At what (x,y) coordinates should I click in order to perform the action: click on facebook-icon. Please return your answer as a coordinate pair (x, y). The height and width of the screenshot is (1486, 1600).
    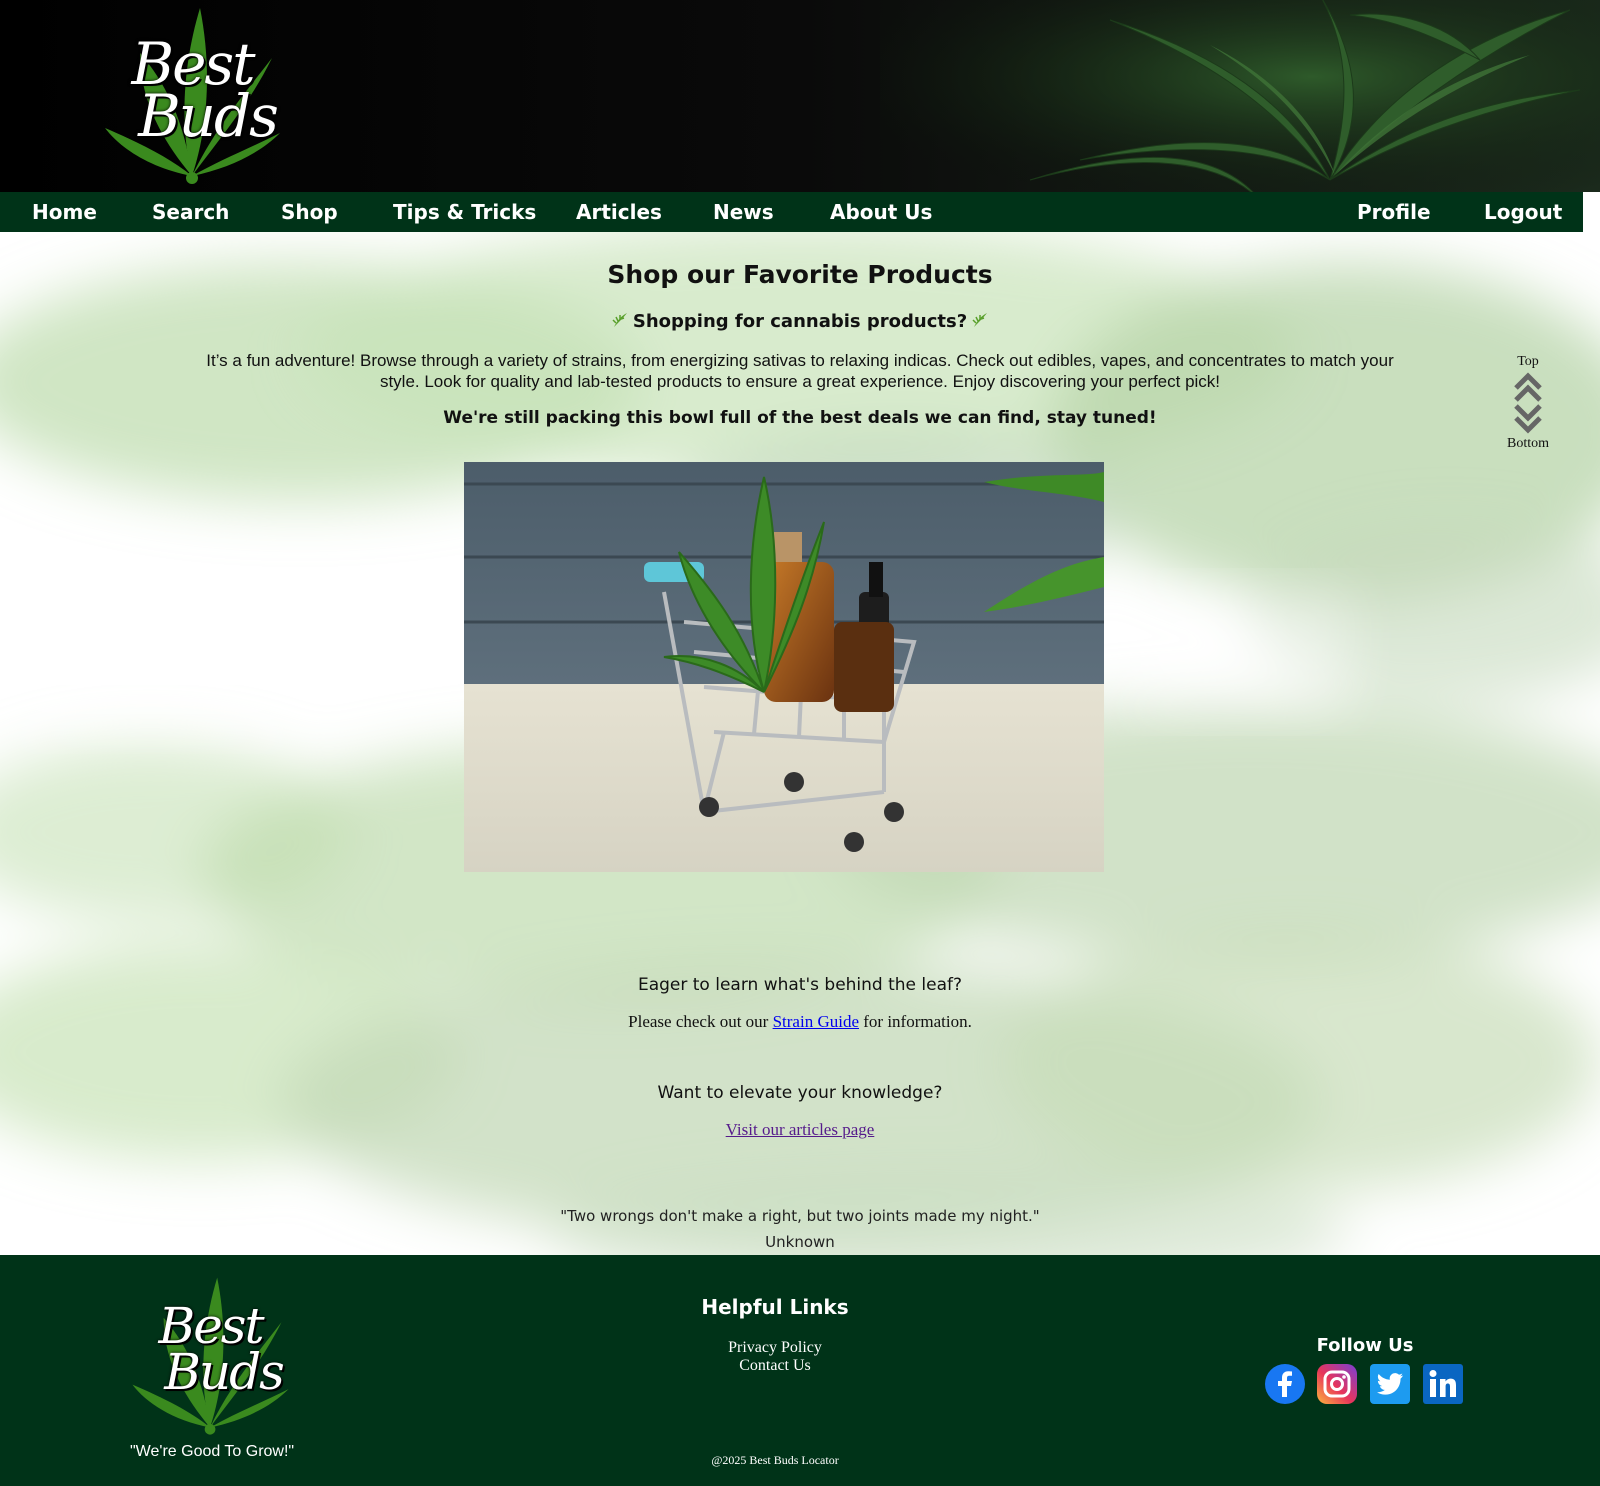
    Looking at the image, I should click on (1285, 1384).